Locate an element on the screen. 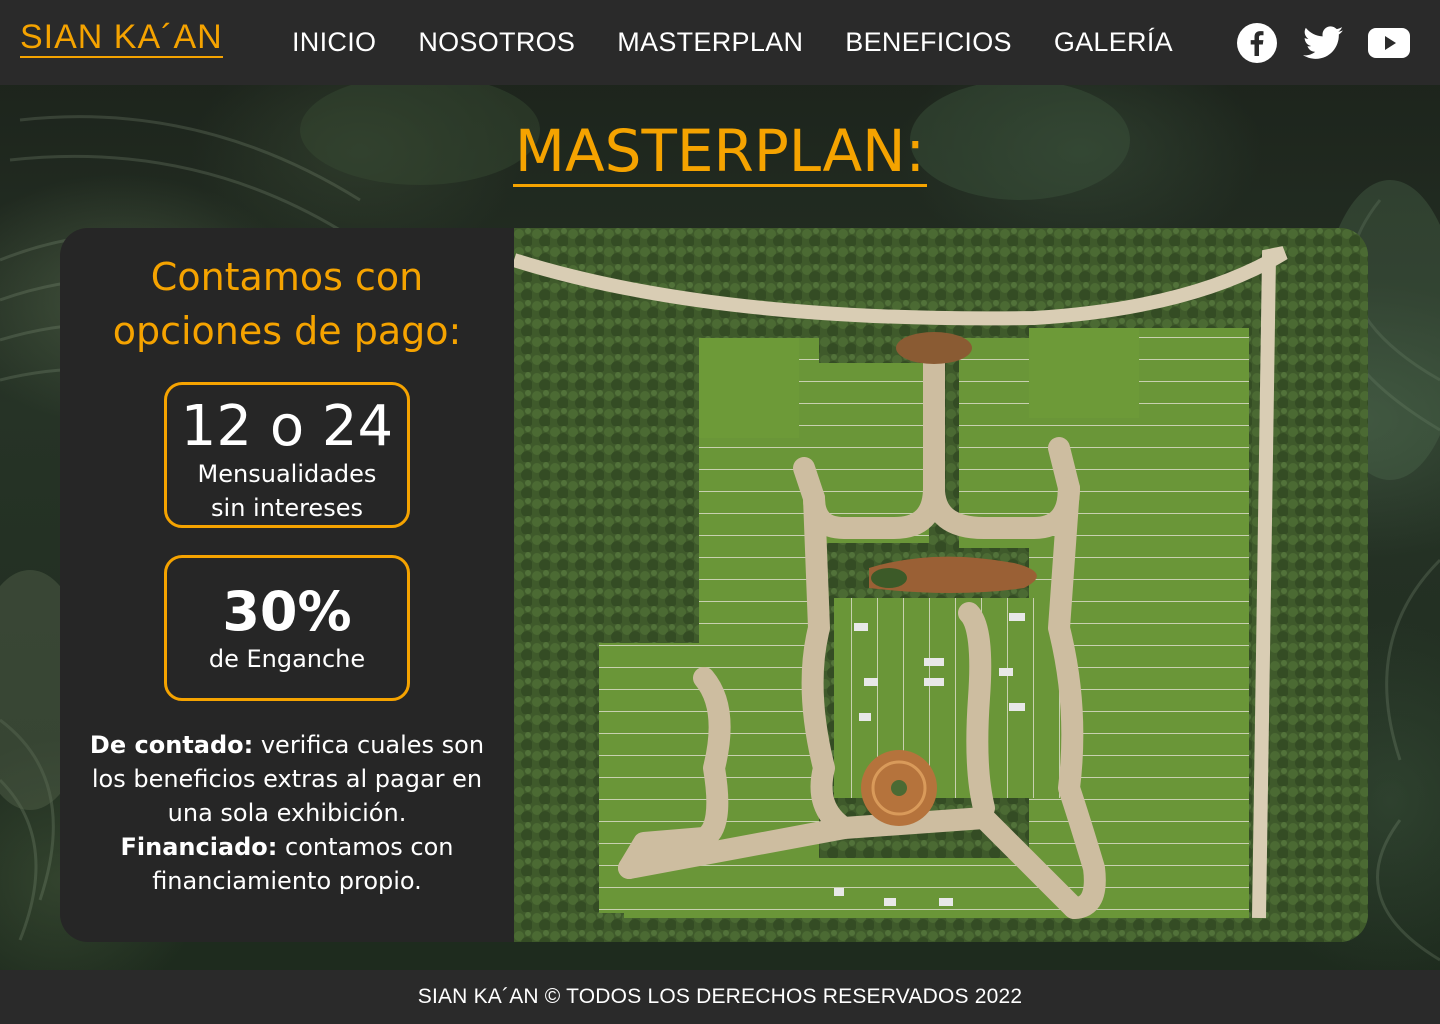 This screenshot has width=1440, height=1024. brand-logo: SIAN KA´AN is located at coordinates (121, 38).